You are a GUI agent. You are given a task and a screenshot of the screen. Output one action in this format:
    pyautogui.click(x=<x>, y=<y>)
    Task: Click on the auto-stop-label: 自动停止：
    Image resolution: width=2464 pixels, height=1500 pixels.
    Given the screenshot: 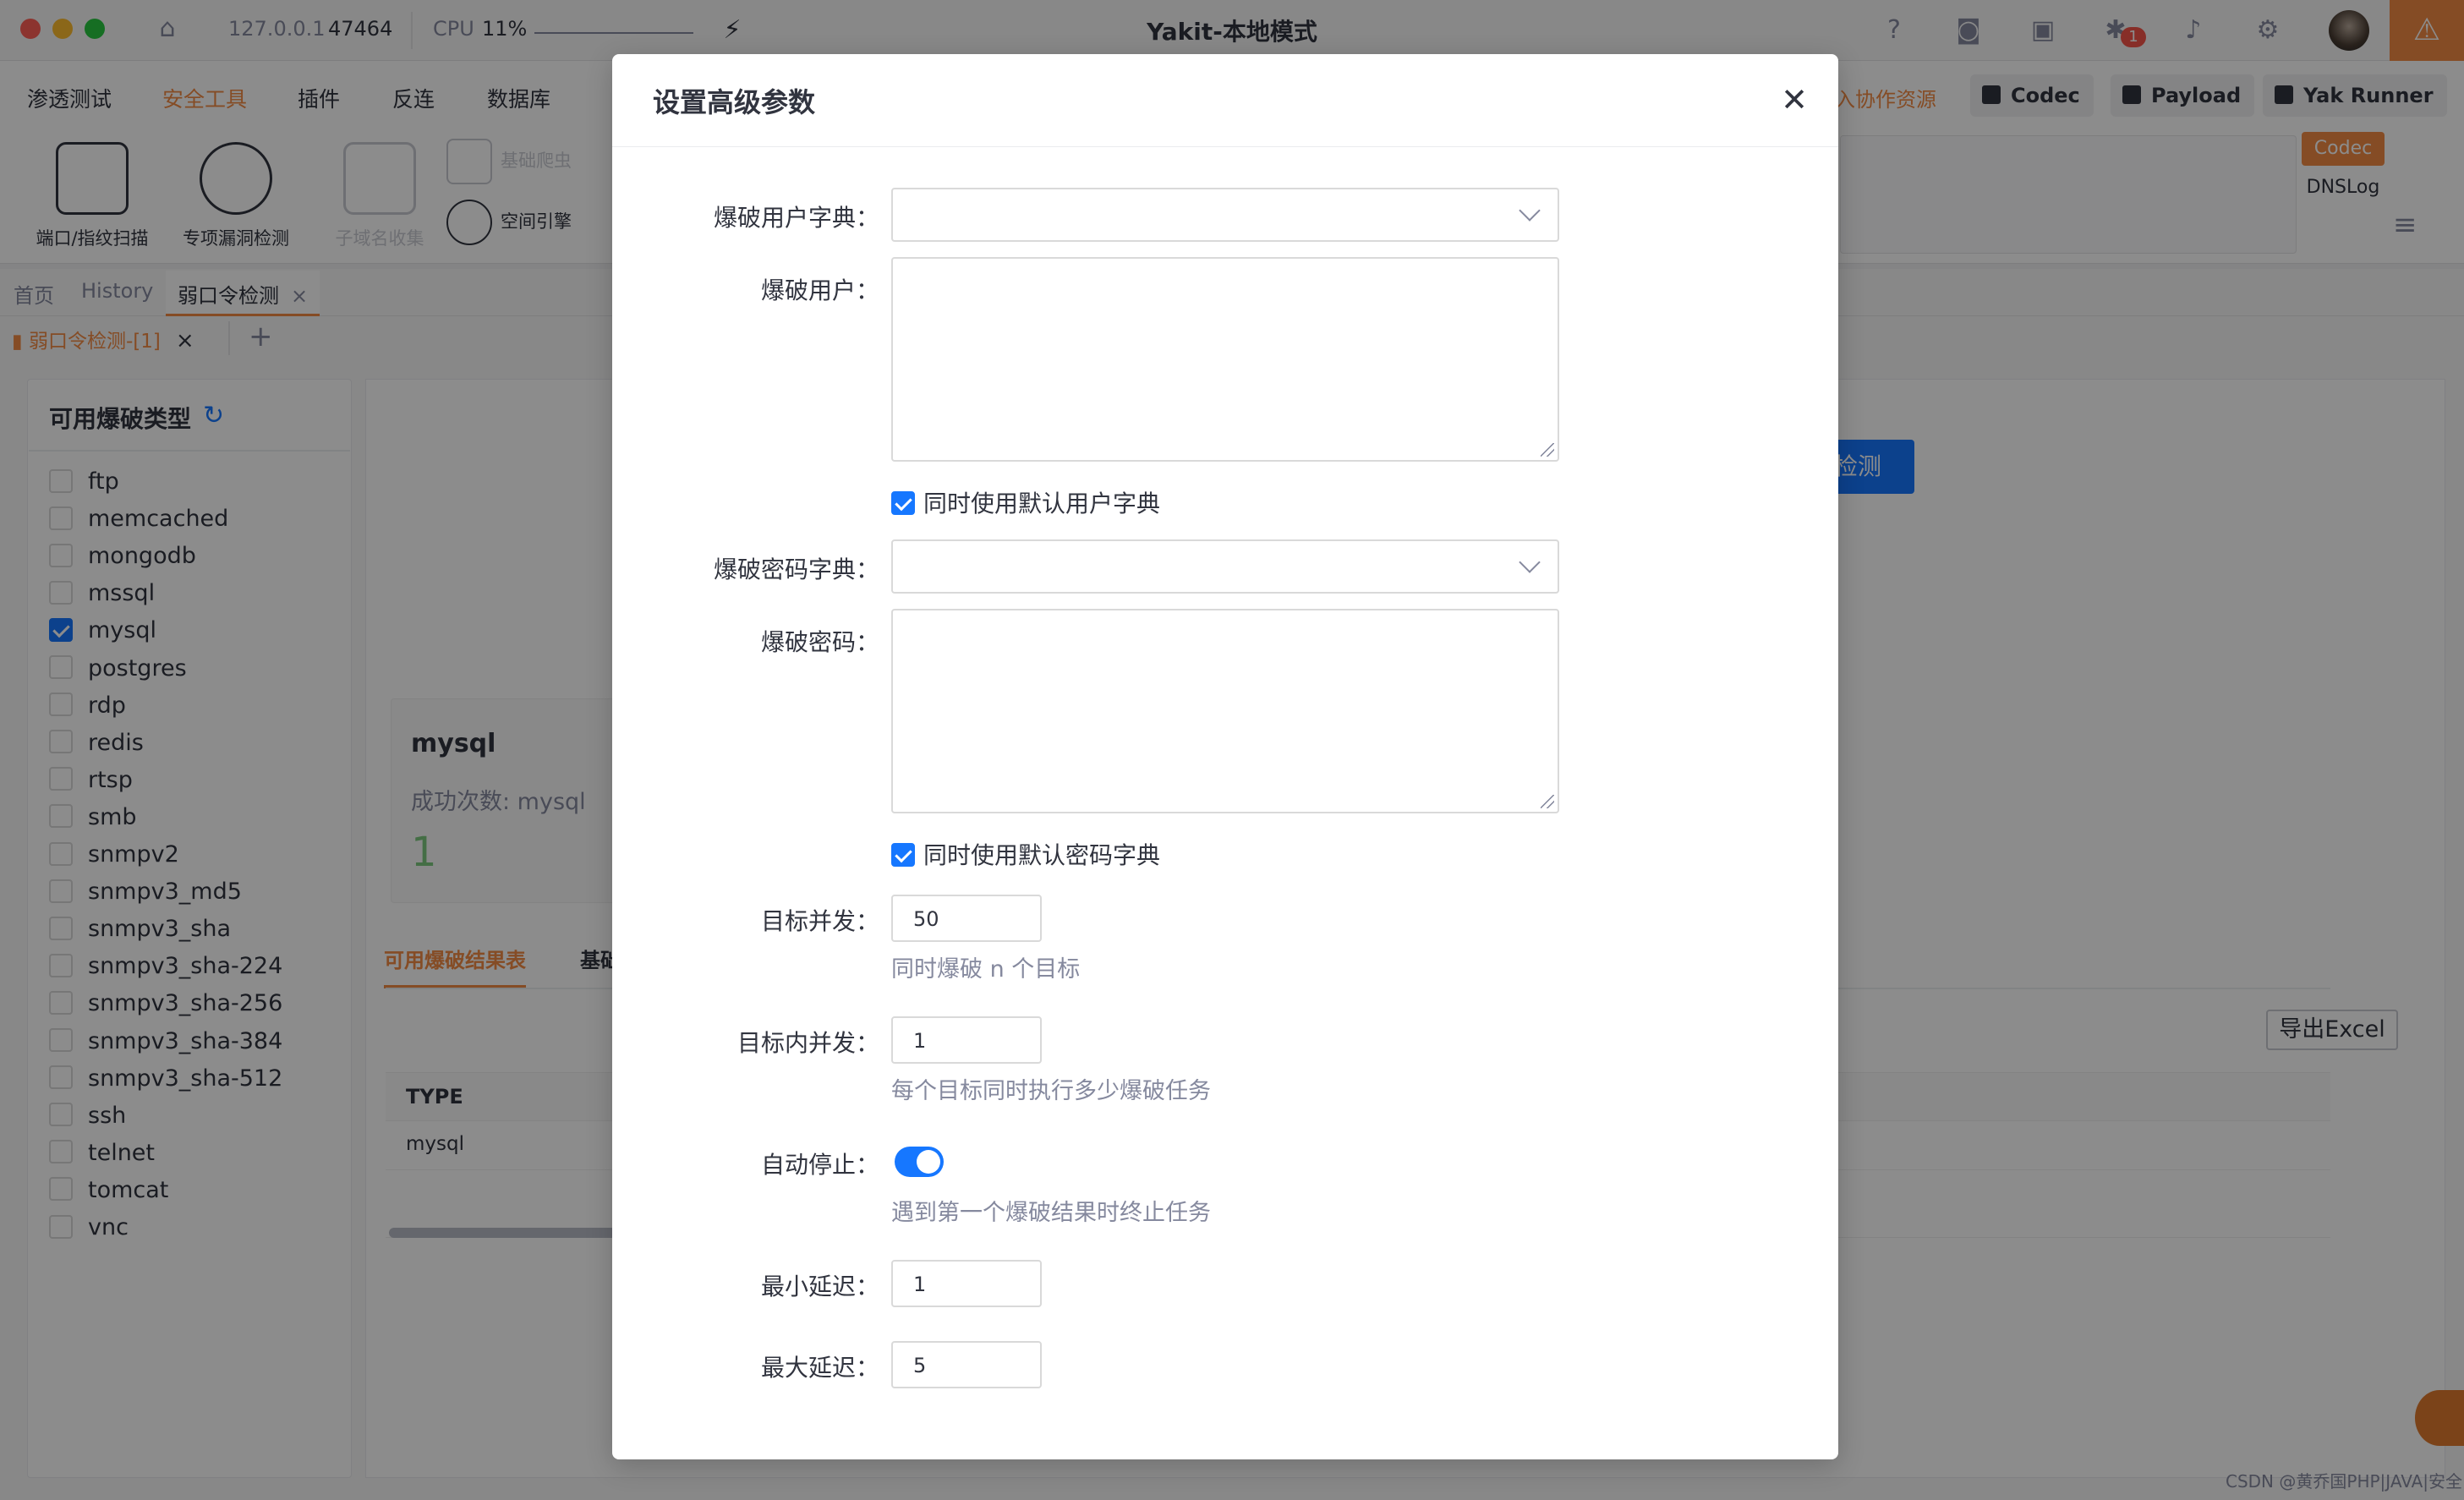 What is the action you would take?
    pyautogui.click(x=819, y=1165)
    